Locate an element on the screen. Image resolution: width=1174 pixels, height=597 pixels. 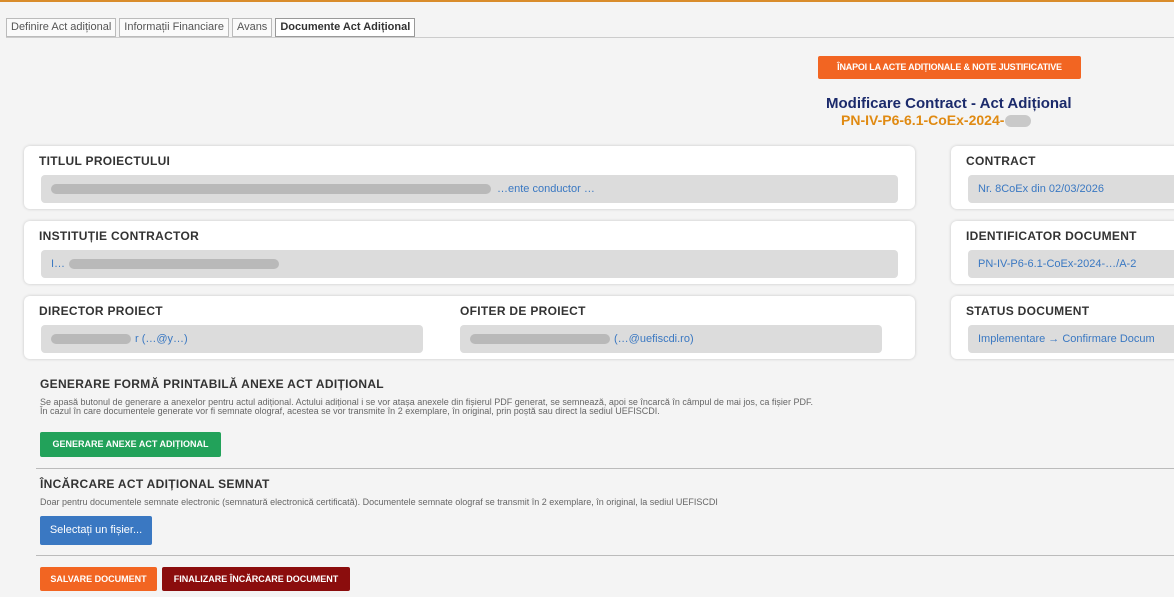
tab-informatii-financiare: Informații Financiare is located at coordinates (174, 27).